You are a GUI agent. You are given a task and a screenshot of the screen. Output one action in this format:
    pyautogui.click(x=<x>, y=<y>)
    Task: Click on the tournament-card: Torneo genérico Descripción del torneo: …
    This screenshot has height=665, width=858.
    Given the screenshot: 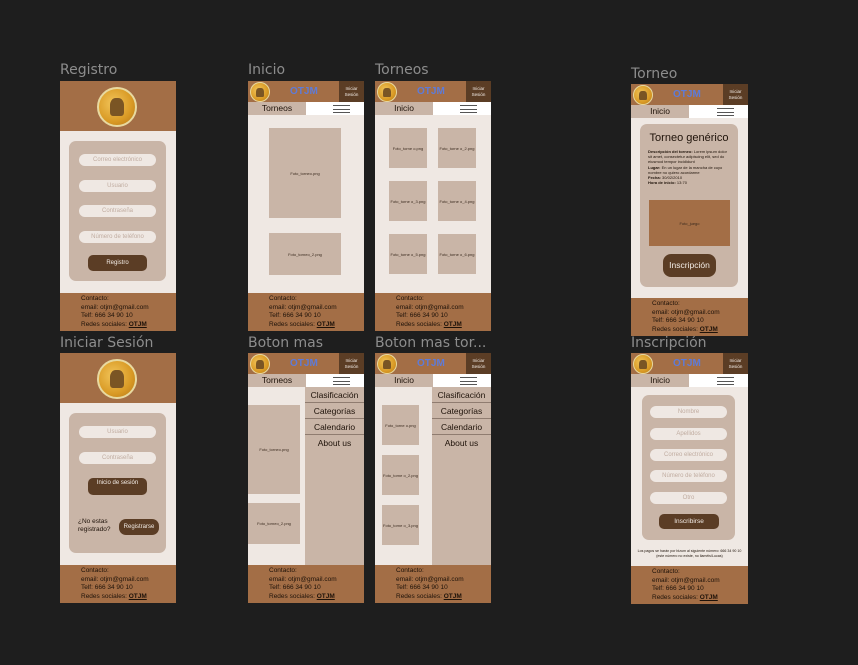 What is the action you would take?
    pyautogui.click(x=689, y=205)
    